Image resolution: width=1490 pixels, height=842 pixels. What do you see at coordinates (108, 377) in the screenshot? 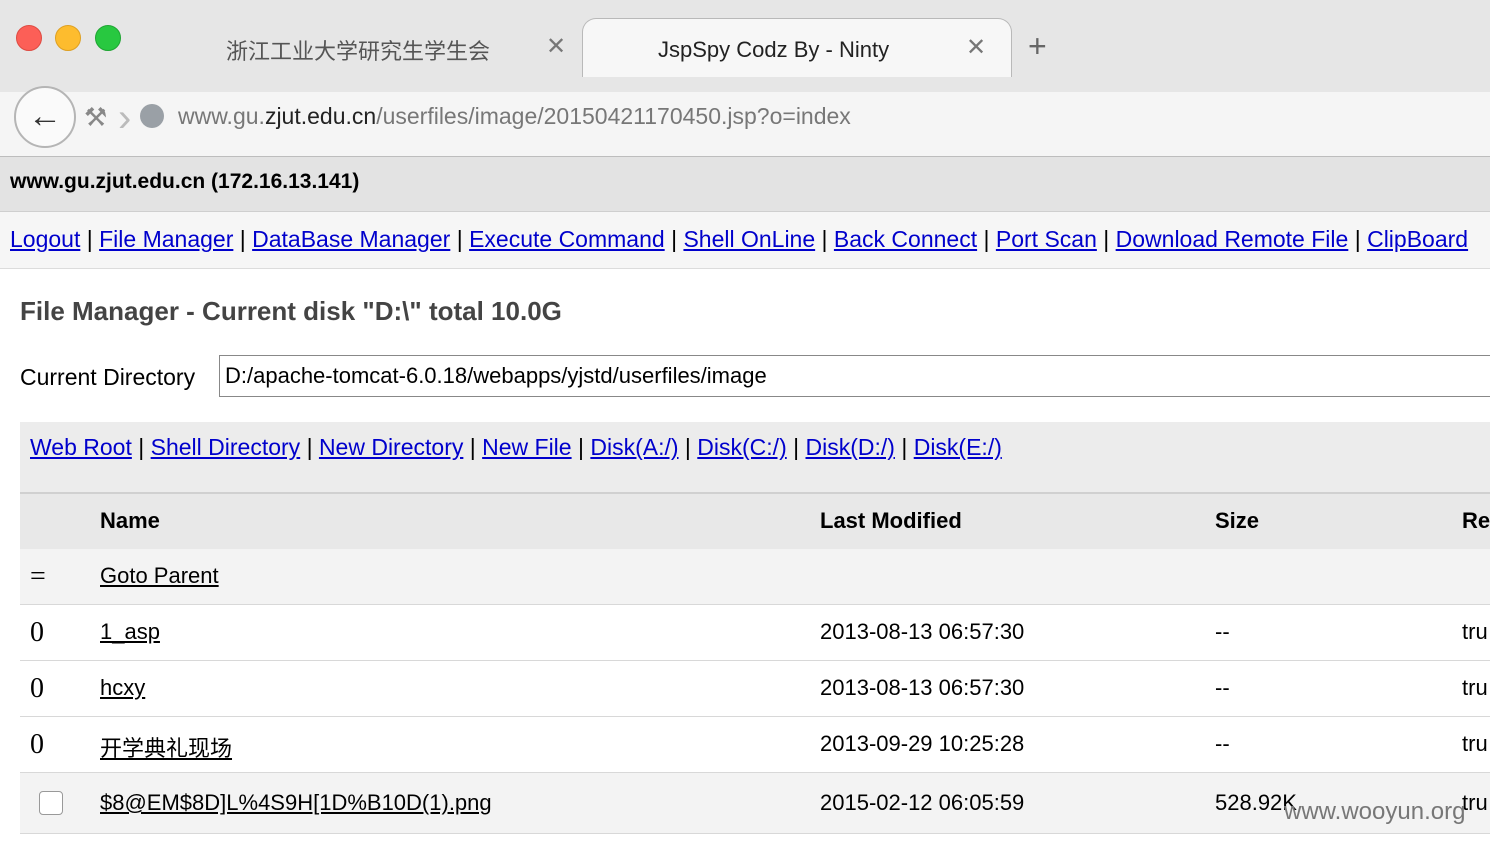
I see `current-directory-label: Current Directory` at bounding box center [108, 377].